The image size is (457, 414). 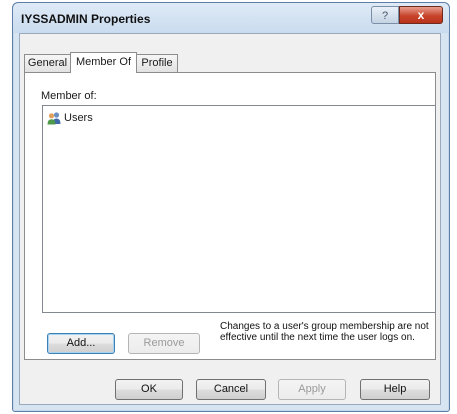 What do you see at coordinates (231, 18) in the screenshot?
I see `title-bar: IYSSADMIN Properties ? x` at bounding box center [231, 18].